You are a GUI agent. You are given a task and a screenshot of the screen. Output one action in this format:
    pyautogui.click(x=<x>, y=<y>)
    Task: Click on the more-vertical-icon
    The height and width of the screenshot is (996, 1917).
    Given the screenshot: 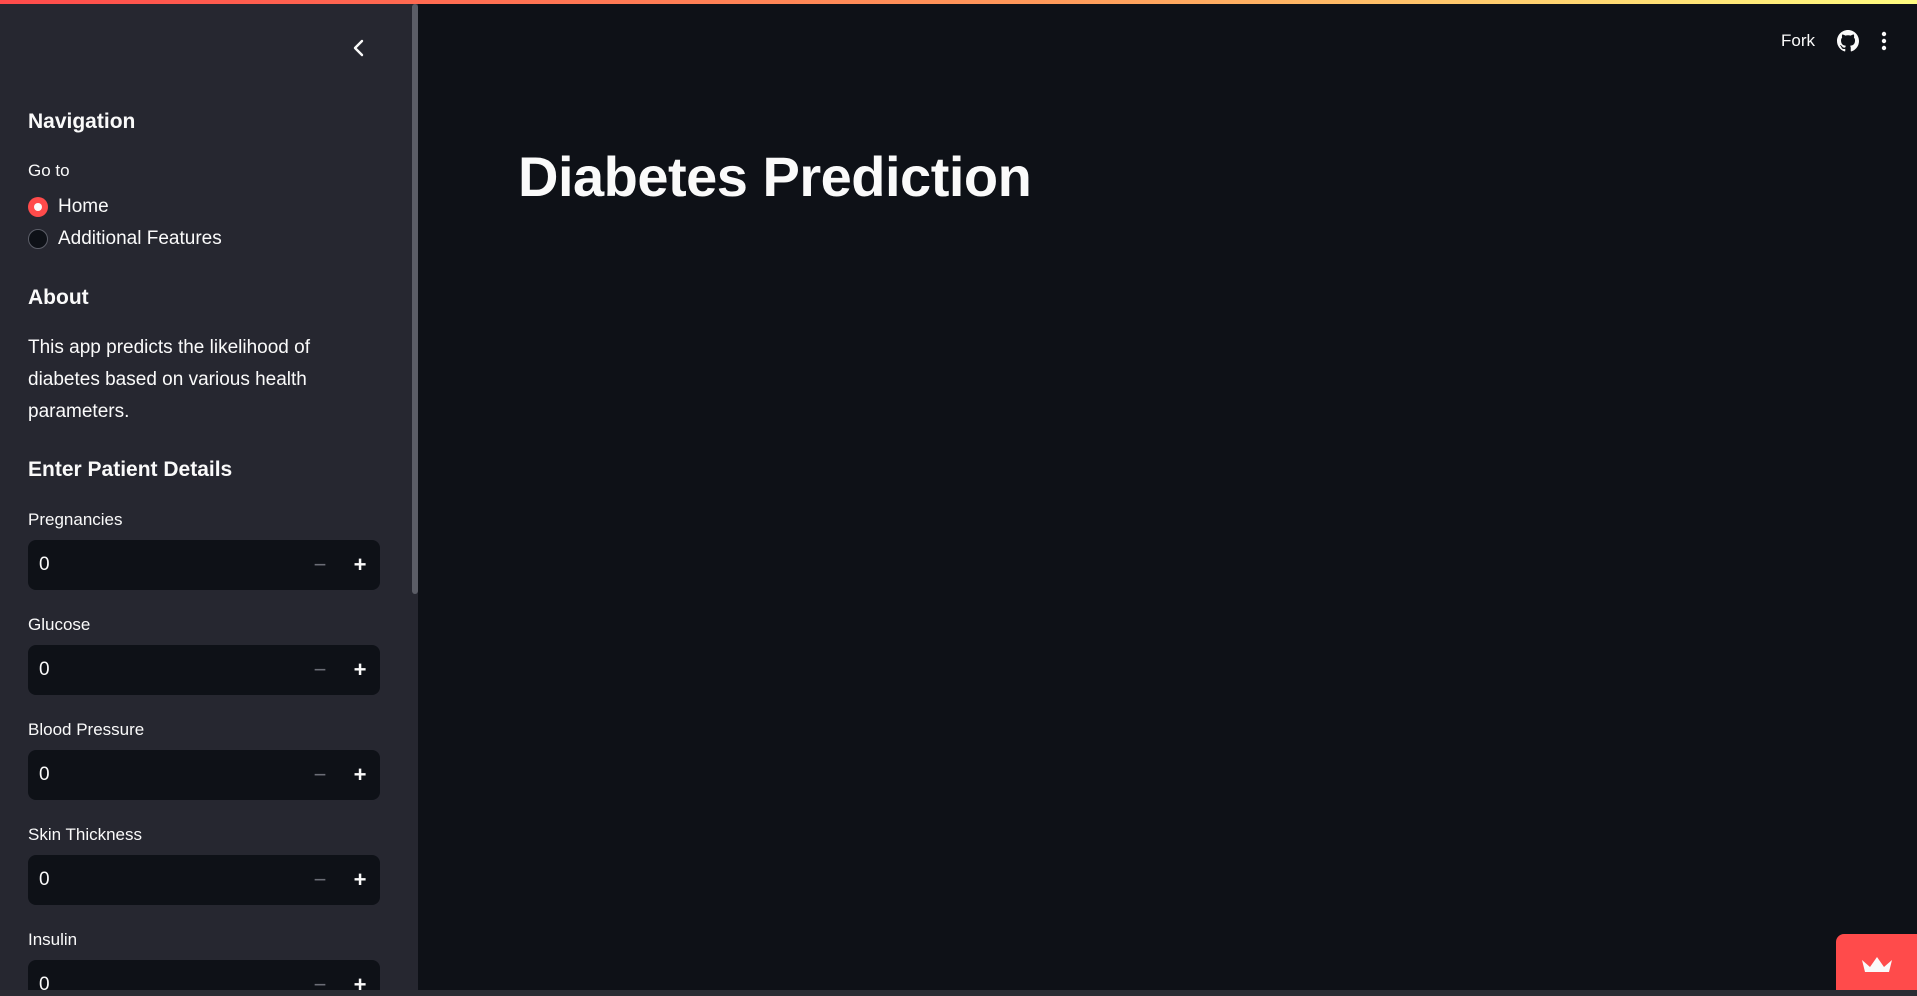 What is the action you would take?
    pyautogui.click(x=1884, y=41)
    